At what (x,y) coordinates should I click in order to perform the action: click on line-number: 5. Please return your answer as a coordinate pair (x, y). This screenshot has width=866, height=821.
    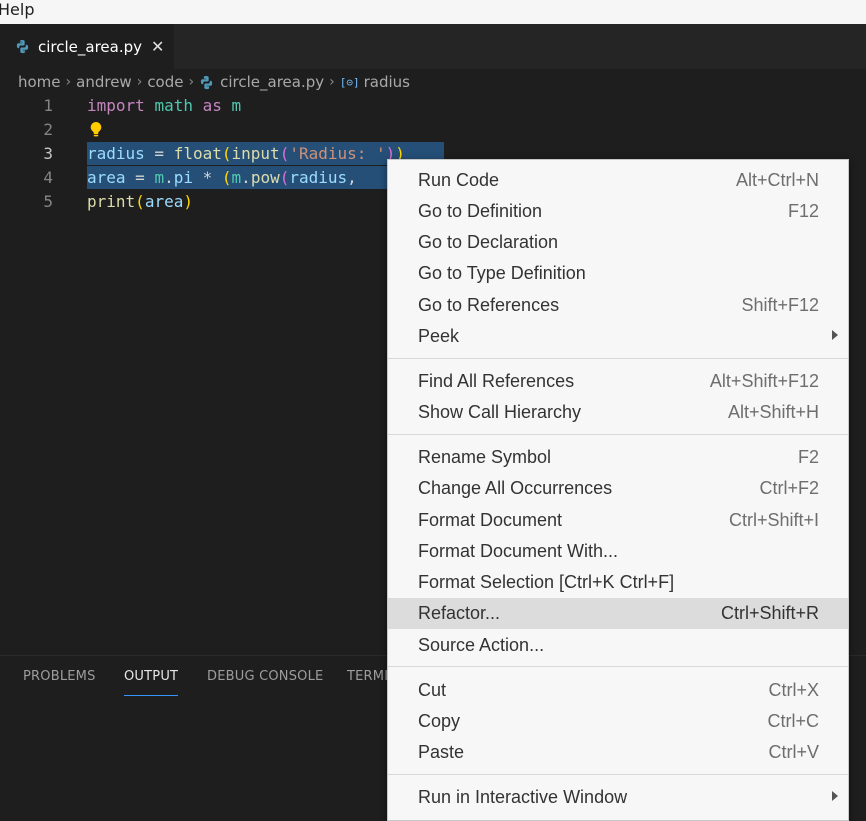
    Looking at the image, I should click on (48, 201).